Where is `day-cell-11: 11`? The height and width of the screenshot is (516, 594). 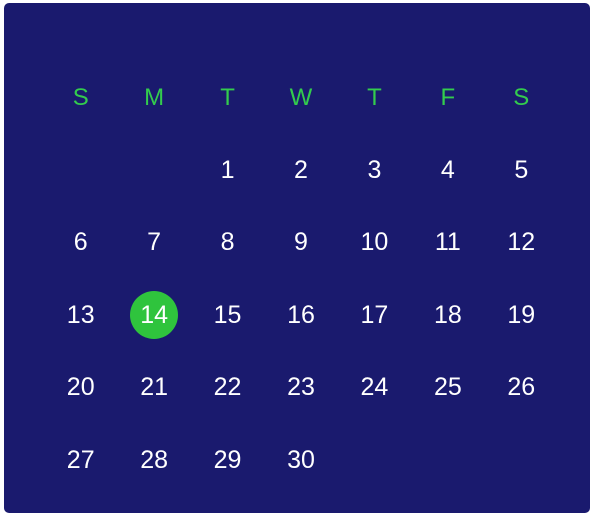 day-cell-11: 11 is located at coordinates (447, 243).